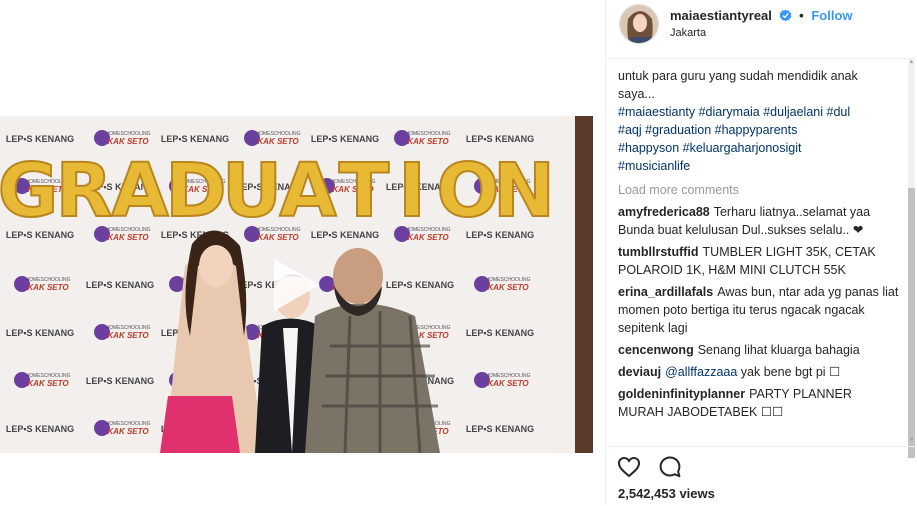 Image resolution: width=917 pixels, height=506 pixels. I want to click on comment: cencenwong Senang lihat kluarga bahagia, so click(759, 350).